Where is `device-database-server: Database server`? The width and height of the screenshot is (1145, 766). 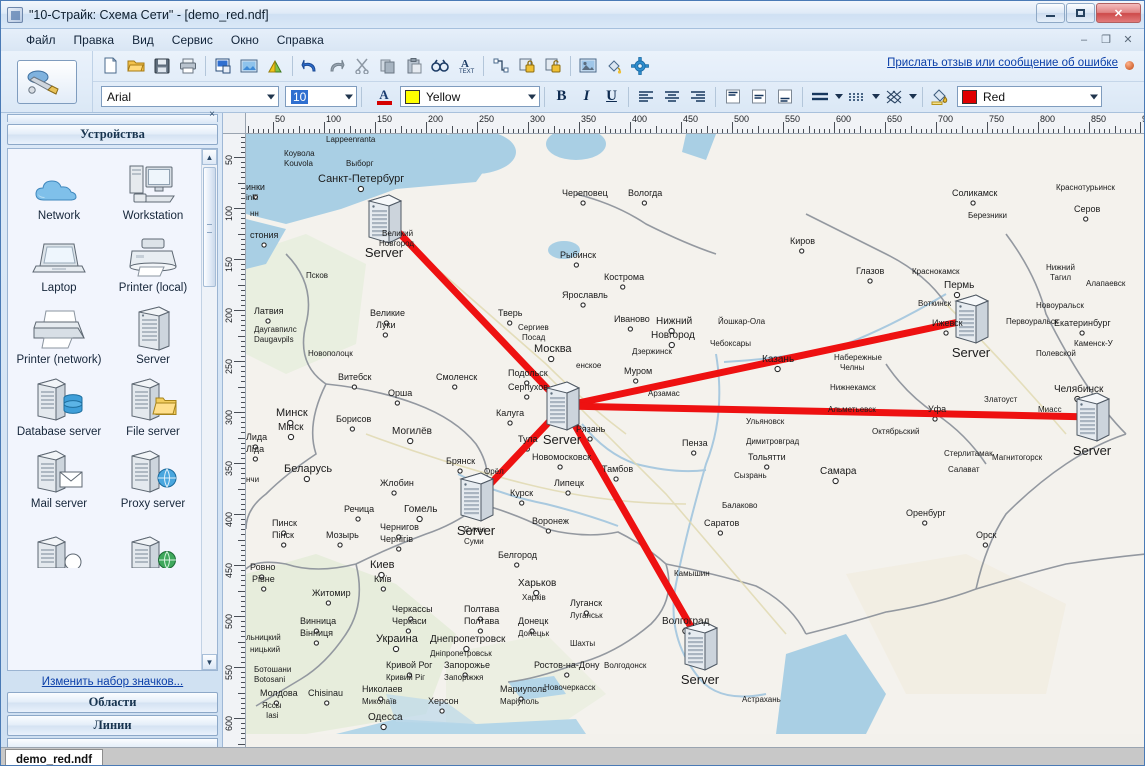 device-database-server: Database server is located at coordinates (59, 407).